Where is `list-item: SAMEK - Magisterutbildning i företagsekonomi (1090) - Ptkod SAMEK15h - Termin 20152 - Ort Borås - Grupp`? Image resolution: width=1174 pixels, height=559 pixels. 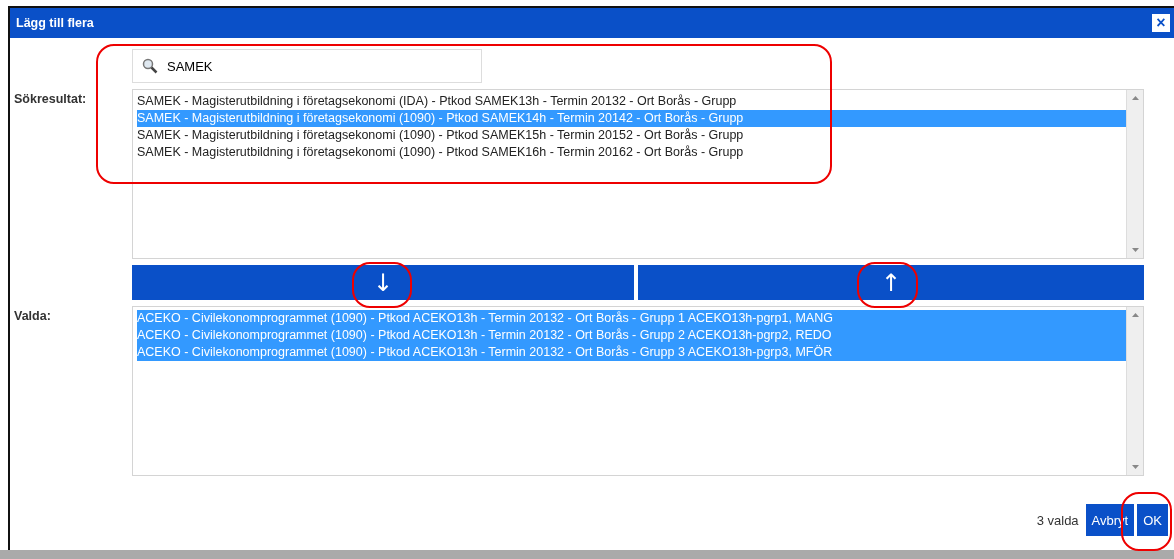 list-item: SAMEK - Magisterutbildning i företagsekonomi (1090) - Ptkod SAMEK15h - Termin 20152 - Ort Borås - Grupp is located at coordinates (631, 135).